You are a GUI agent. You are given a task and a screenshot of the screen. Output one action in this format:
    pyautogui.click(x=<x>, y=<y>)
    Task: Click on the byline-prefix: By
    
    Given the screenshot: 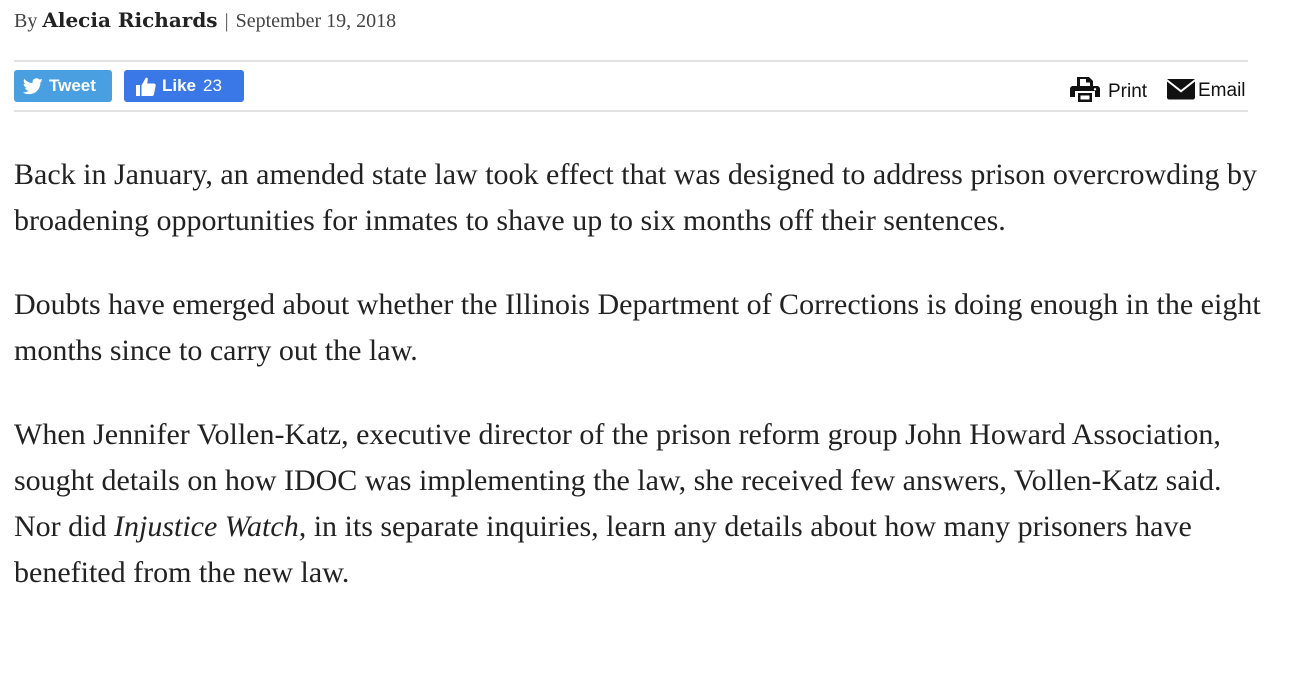 What is the action you would take?
    pyautogui.click(x=26, y=21)
    